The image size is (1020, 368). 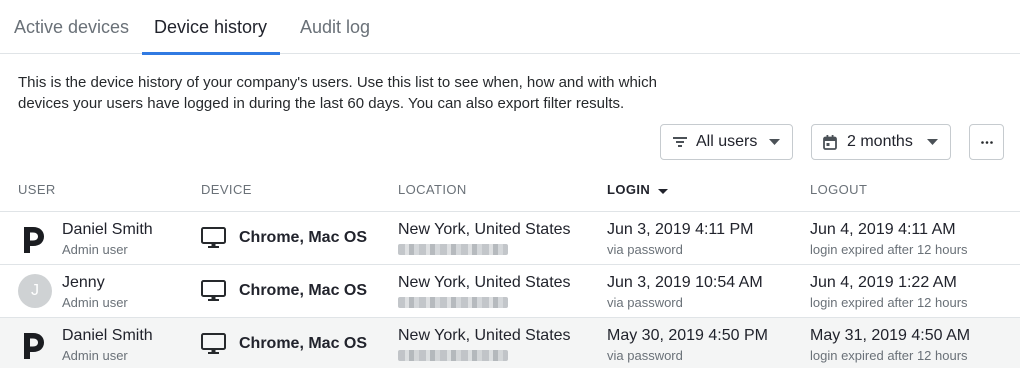 What do you see at coordinates (335, 27) in the screenshot?
I see `tab-audit-log: Audit log` at bounding box center [335, 27].